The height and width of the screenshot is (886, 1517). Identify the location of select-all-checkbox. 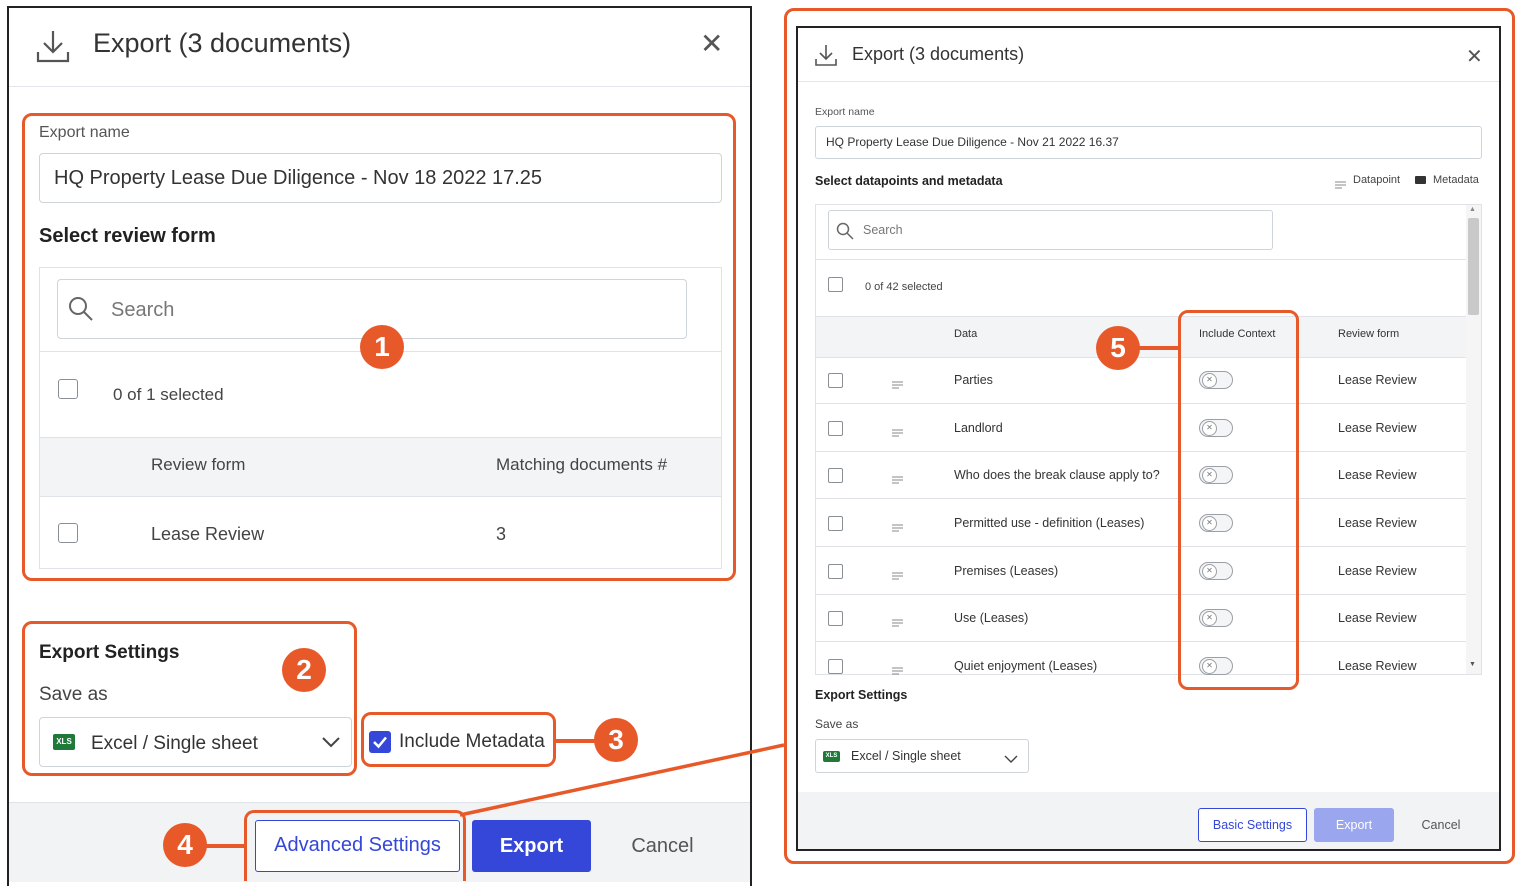
(835, 284).